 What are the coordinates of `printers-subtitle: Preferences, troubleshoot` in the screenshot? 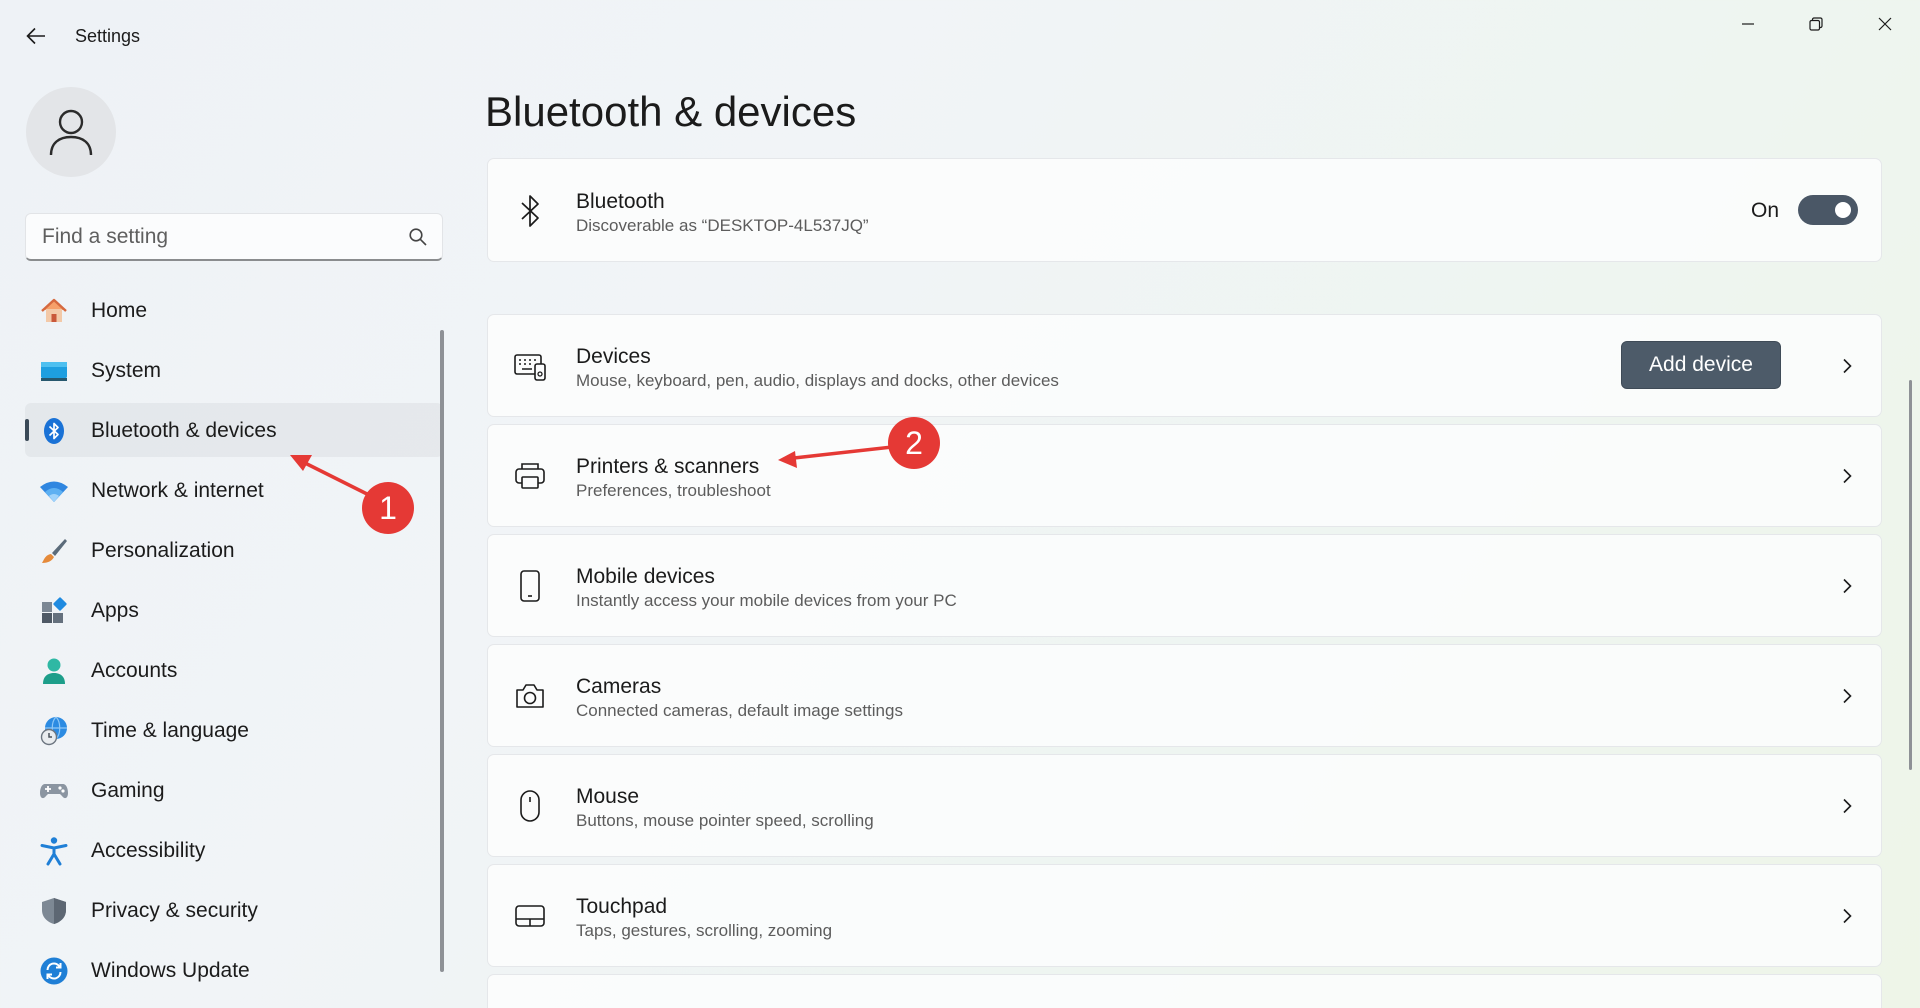 It's located at (673, 490).